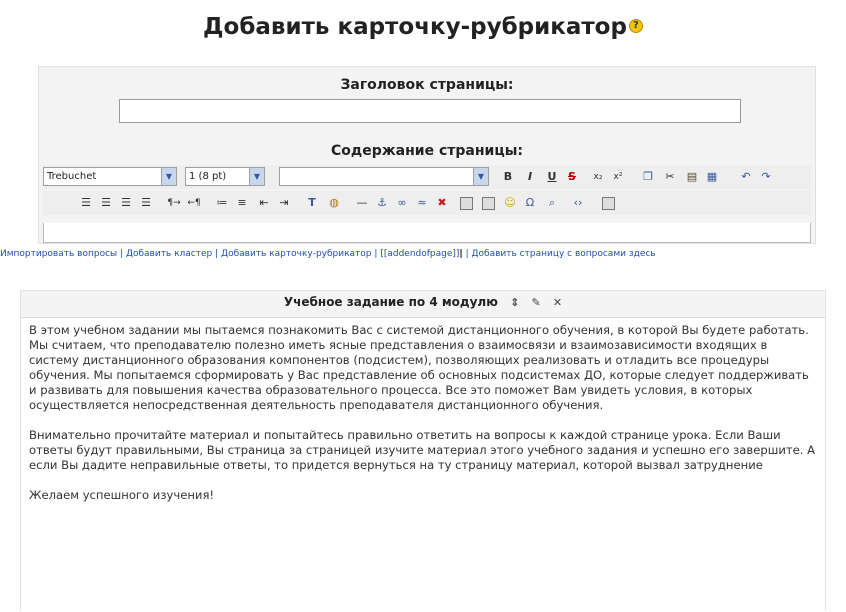 This screenshot has height=612, width=846. What do you see at coordinates (58, 254) in the screenshot?
I see `import-questions-link: Импортировать вопросы` at bounding box center [58, 254].